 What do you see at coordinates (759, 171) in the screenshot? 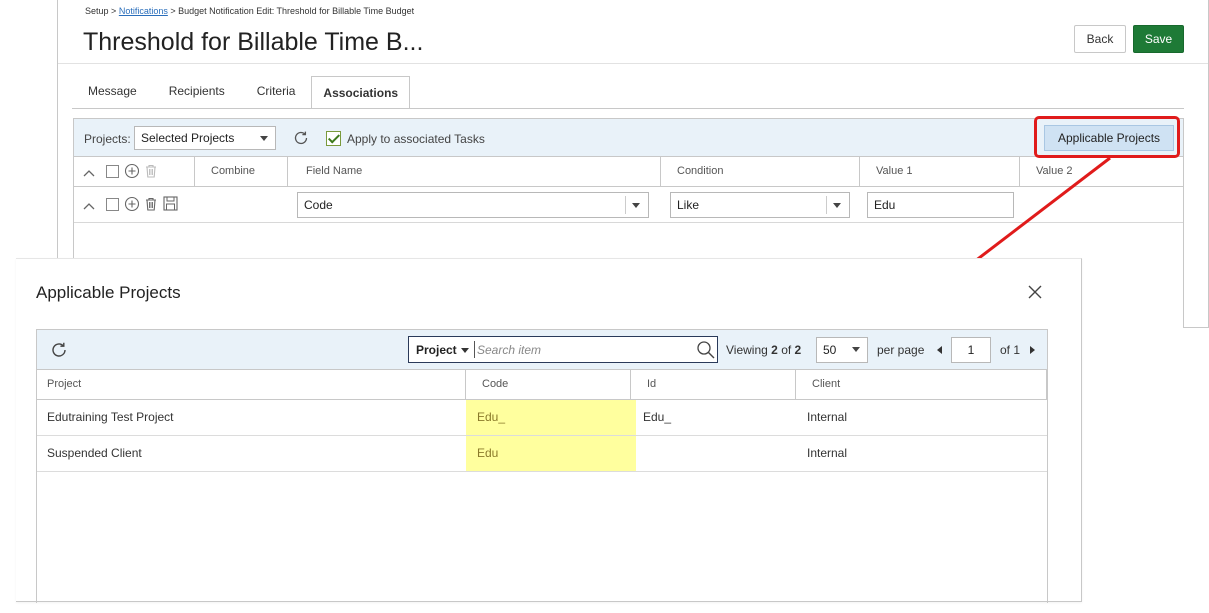
I see `column-header-condition: Condition` at bounding box center [759, 171].